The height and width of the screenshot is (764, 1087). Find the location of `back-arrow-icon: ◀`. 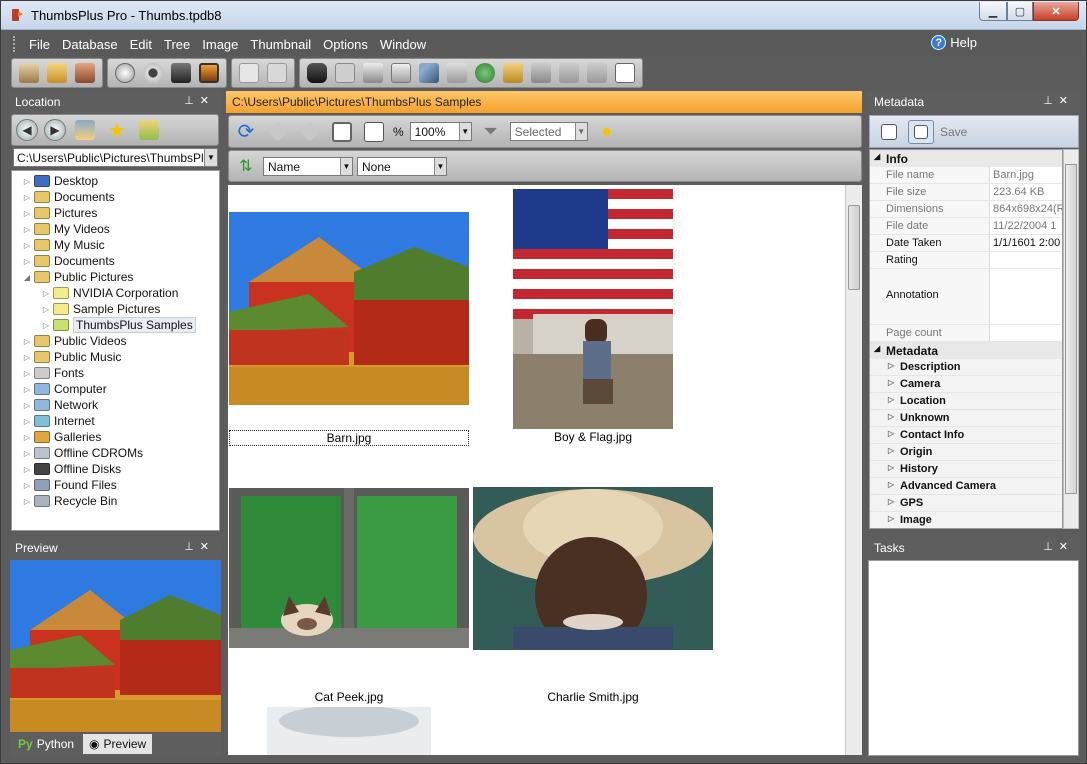

back-arrow-icon: ◀ is located at coordinates (27, 130).